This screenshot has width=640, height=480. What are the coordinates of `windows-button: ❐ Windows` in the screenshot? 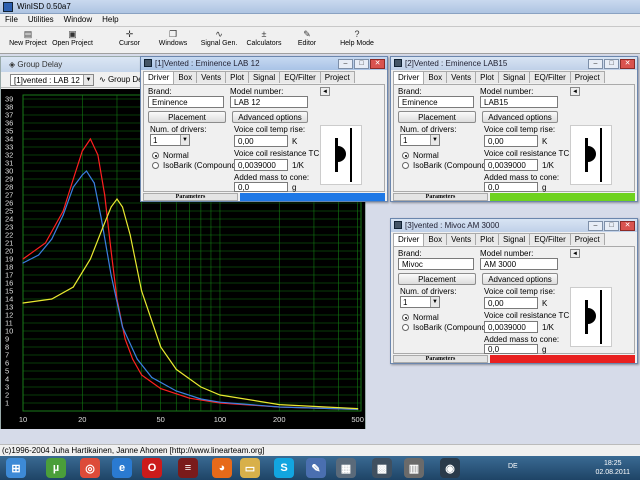 It's located at (173, 38).